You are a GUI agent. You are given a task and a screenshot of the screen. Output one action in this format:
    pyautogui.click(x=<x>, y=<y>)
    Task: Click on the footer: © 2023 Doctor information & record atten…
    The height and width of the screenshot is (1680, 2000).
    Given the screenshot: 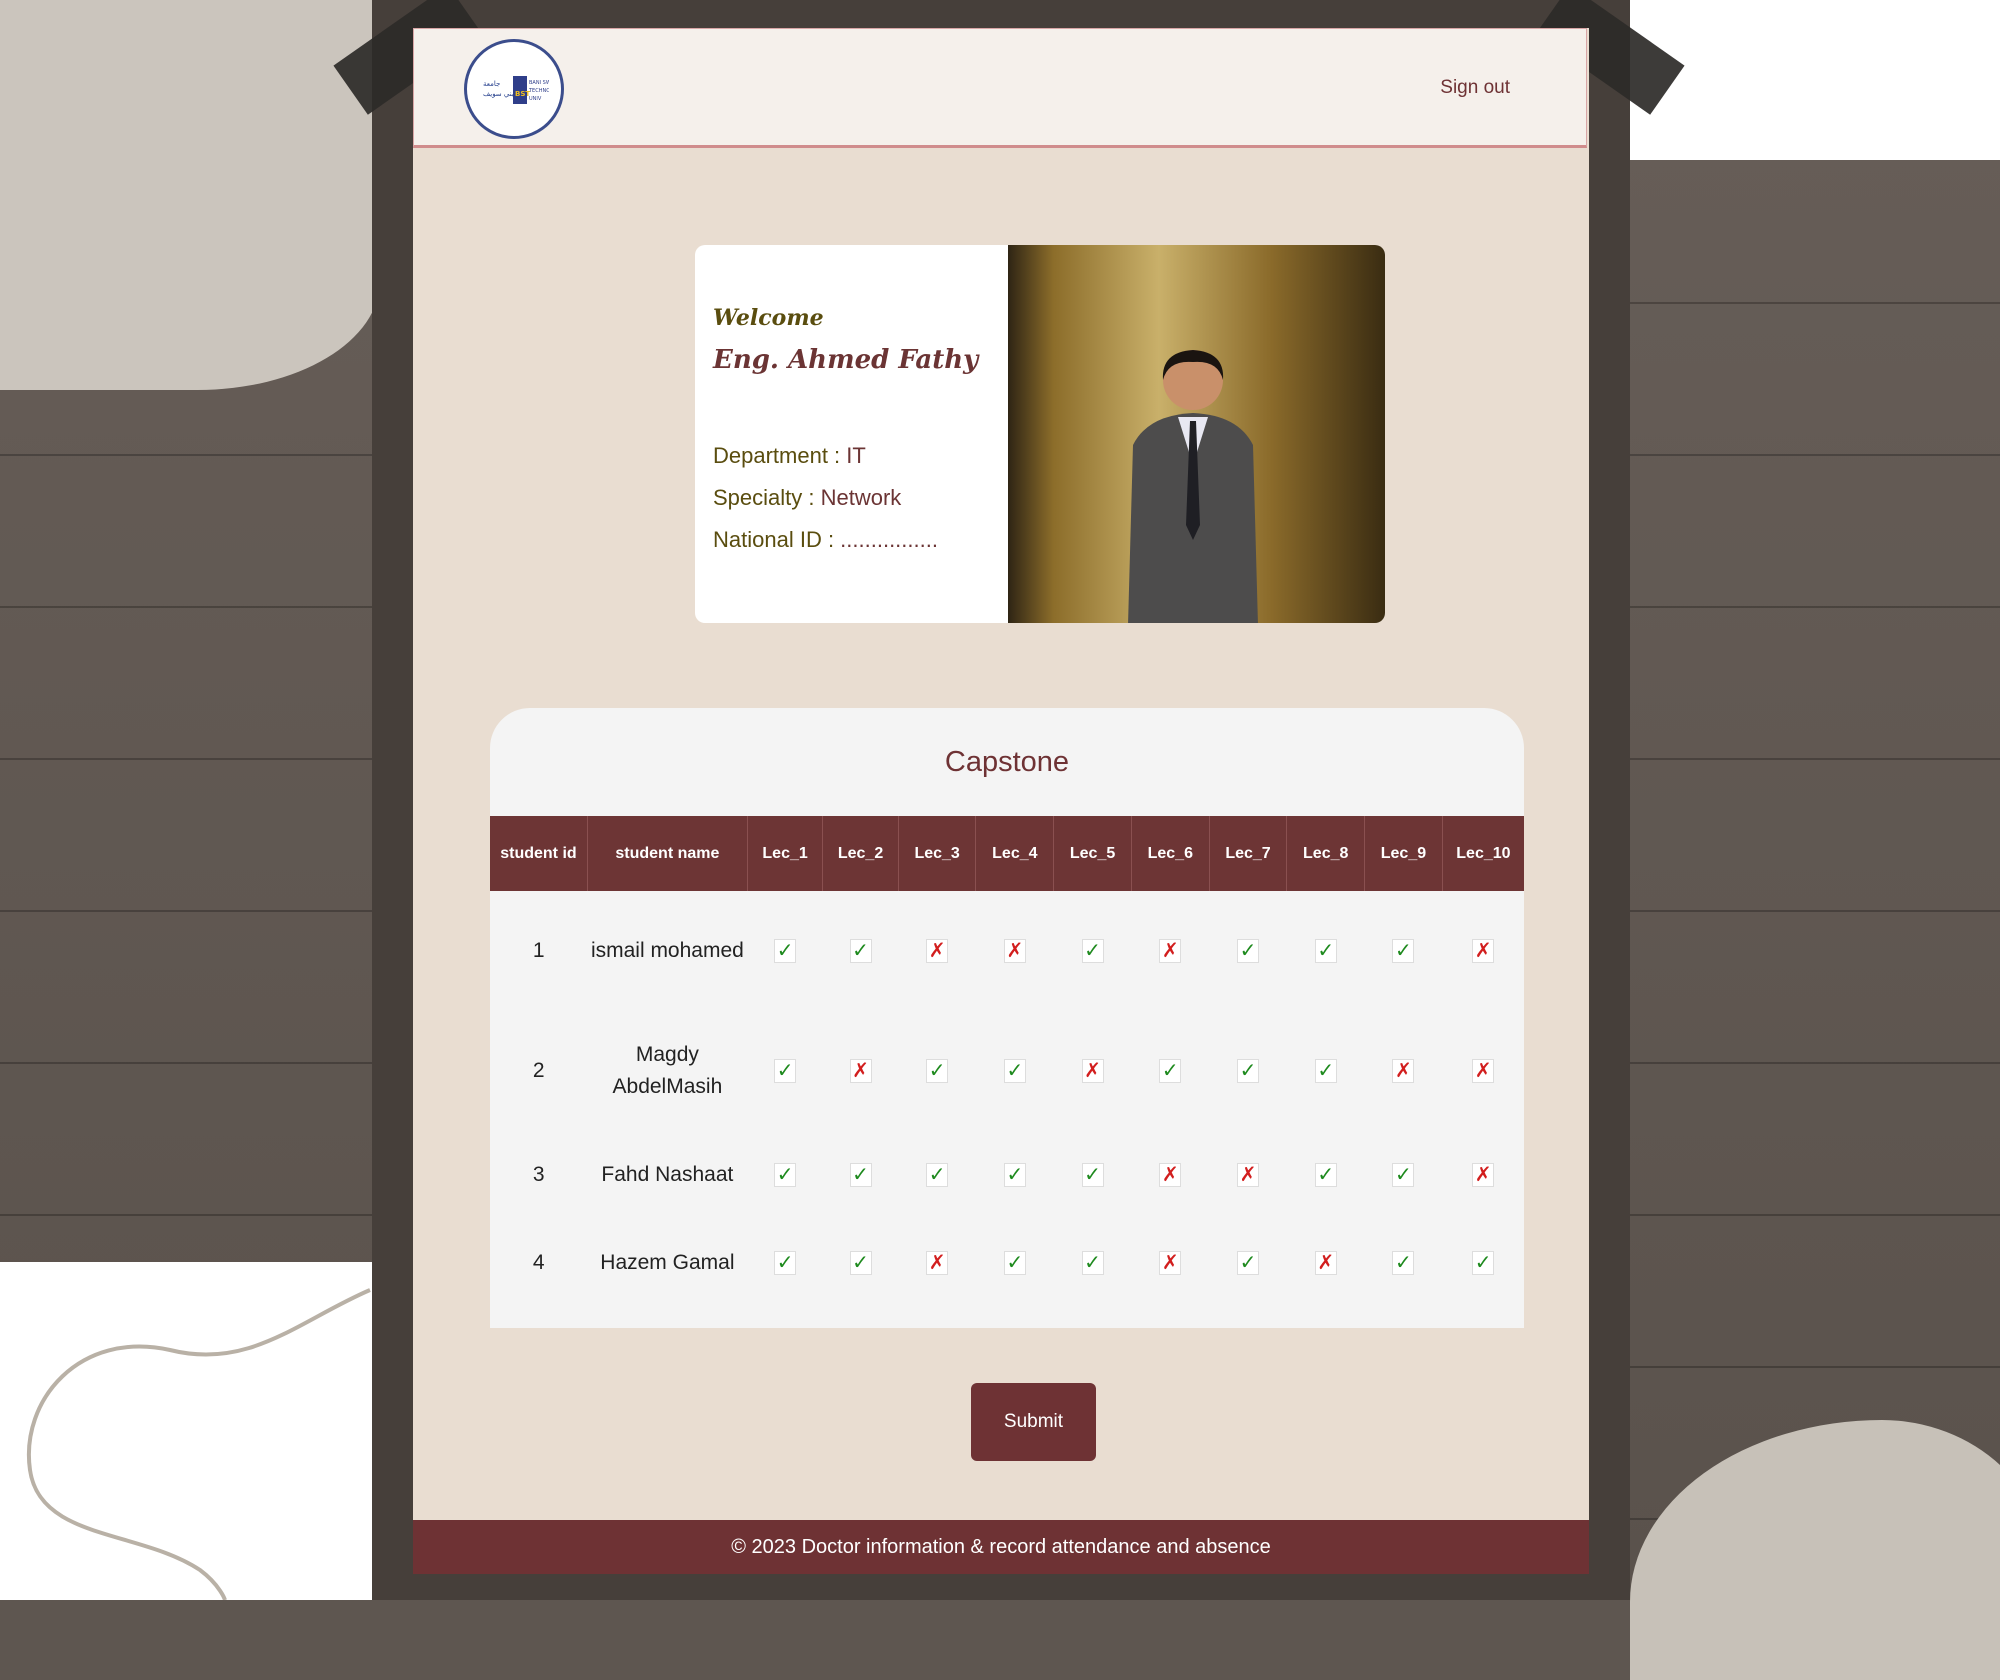 What is the action you would take?
    pyautogui.click(x=1001, y=1547)
    